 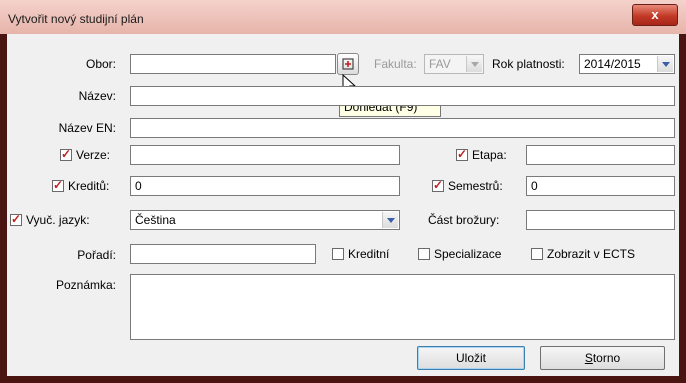 I want to click on kreditu-label: Kreditů:, so click(x=89, y=186).